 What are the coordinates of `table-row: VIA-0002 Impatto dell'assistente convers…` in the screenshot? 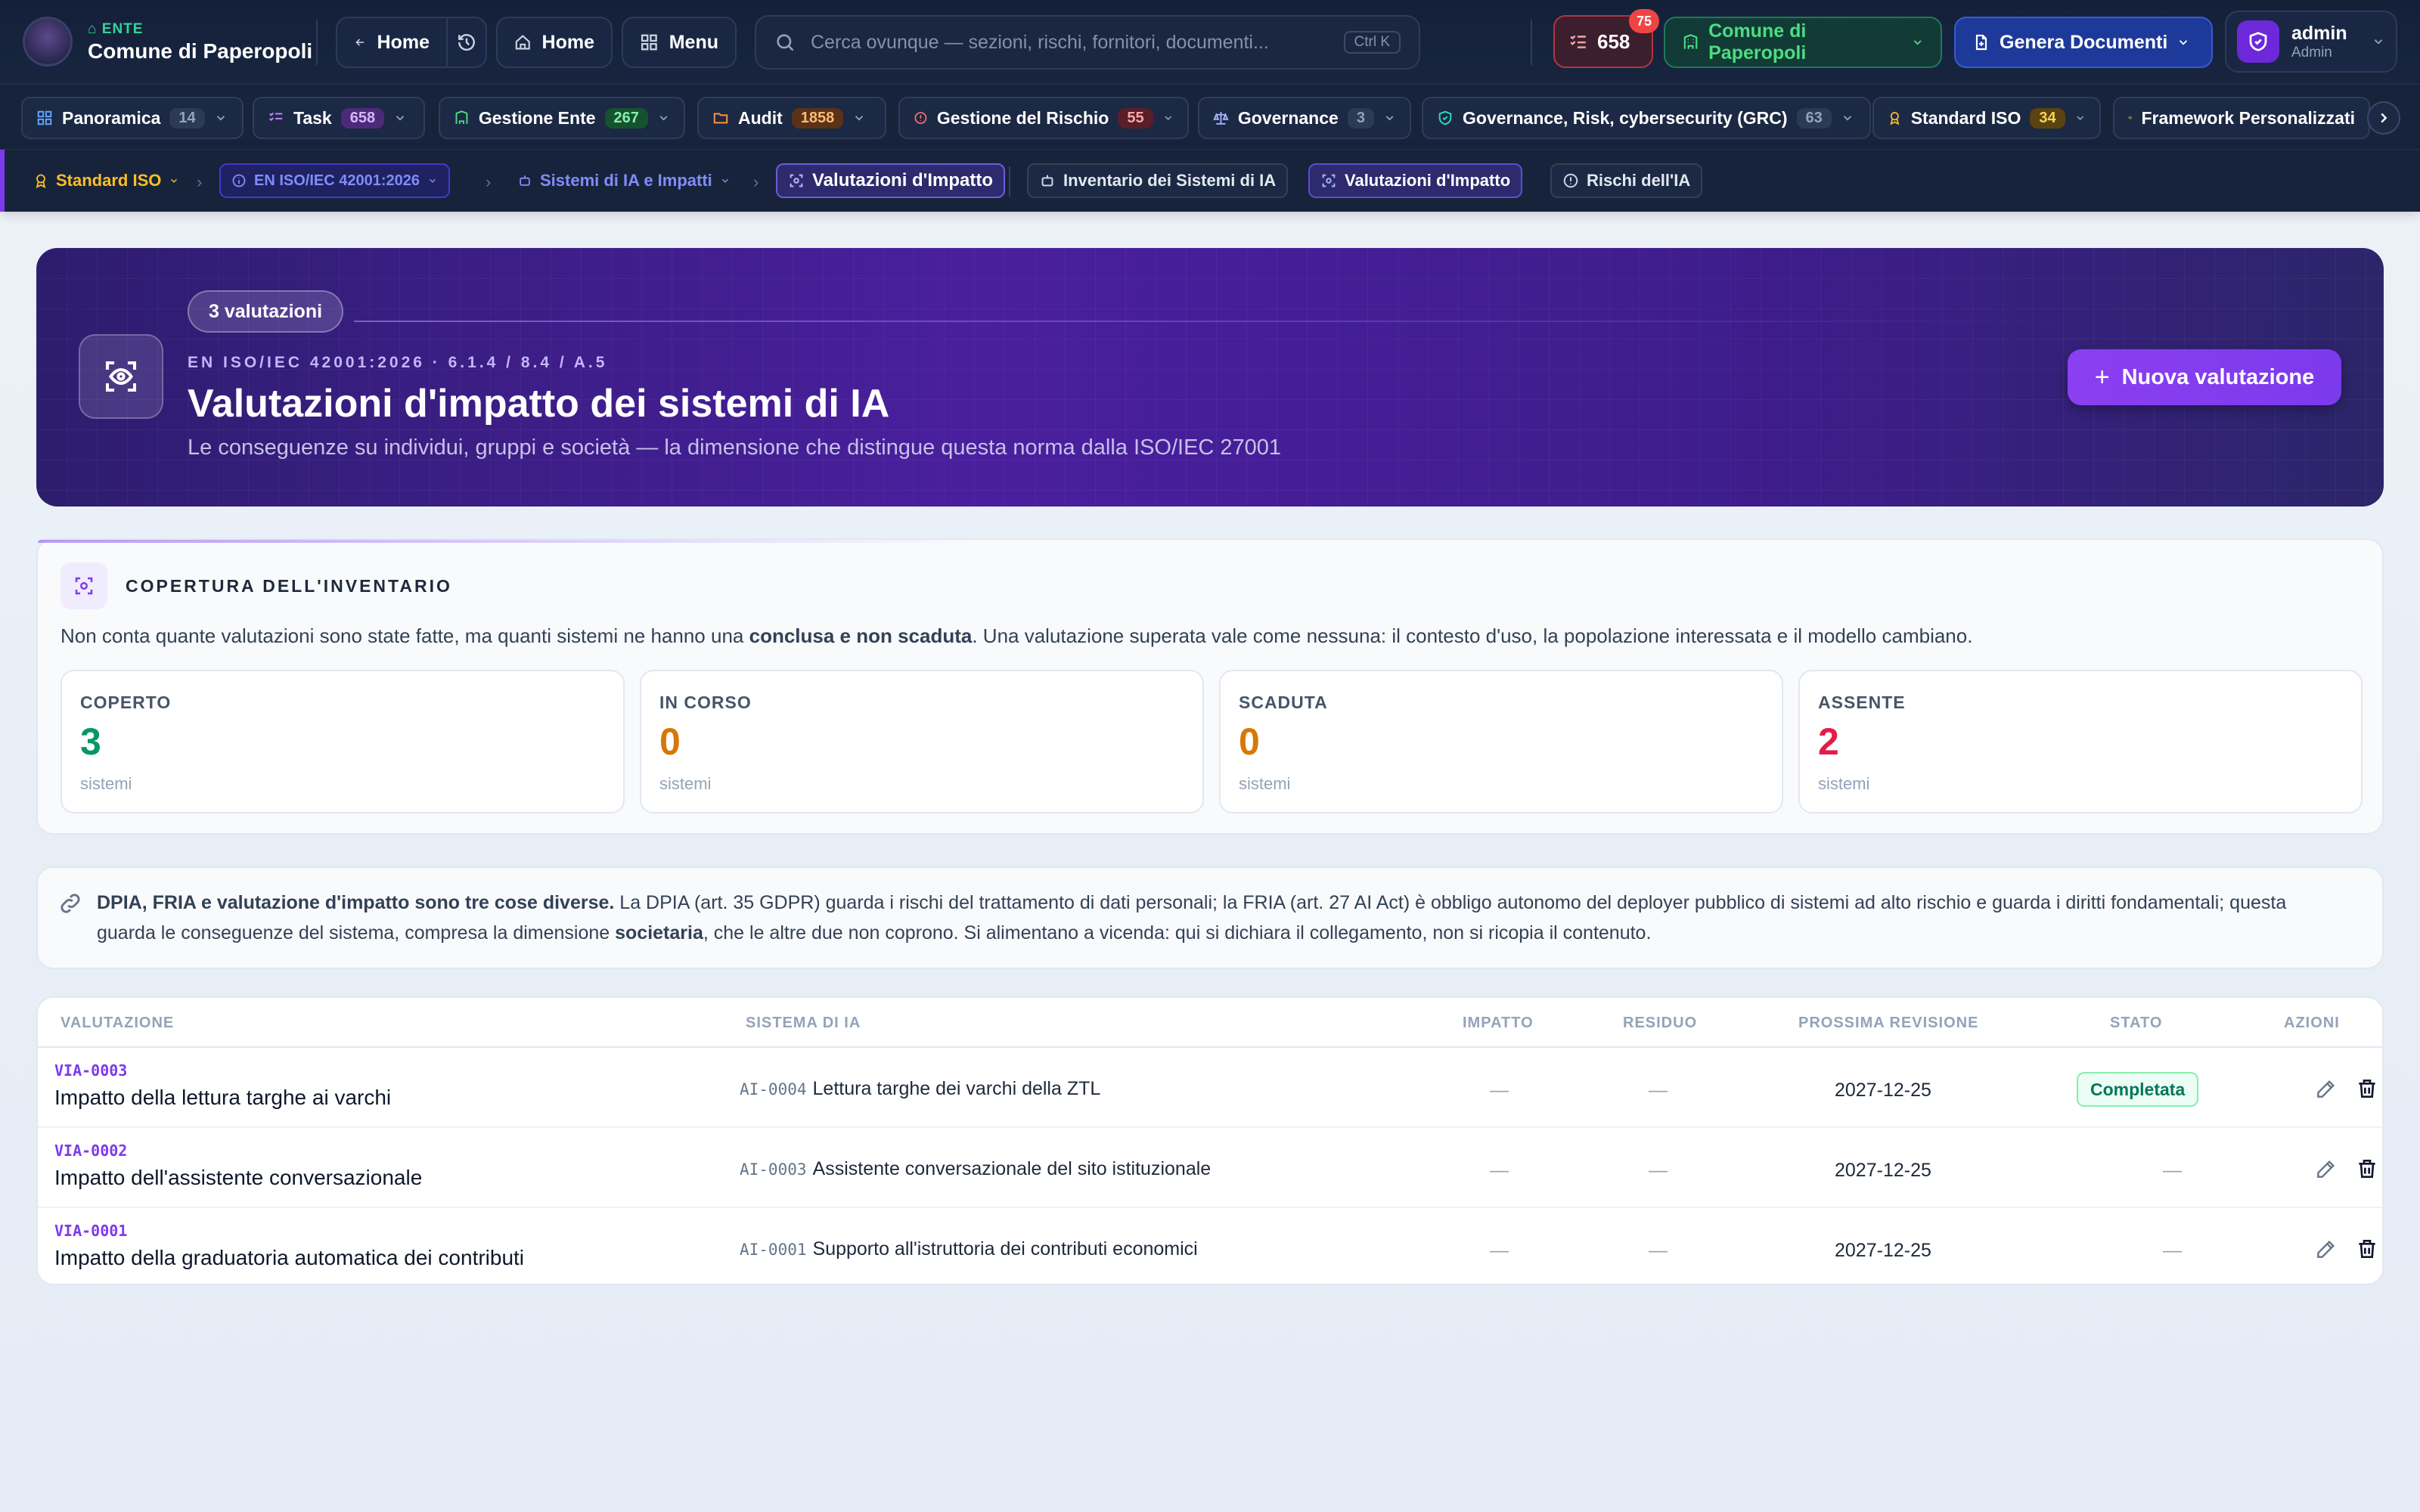 It's located at (1210, 1168).